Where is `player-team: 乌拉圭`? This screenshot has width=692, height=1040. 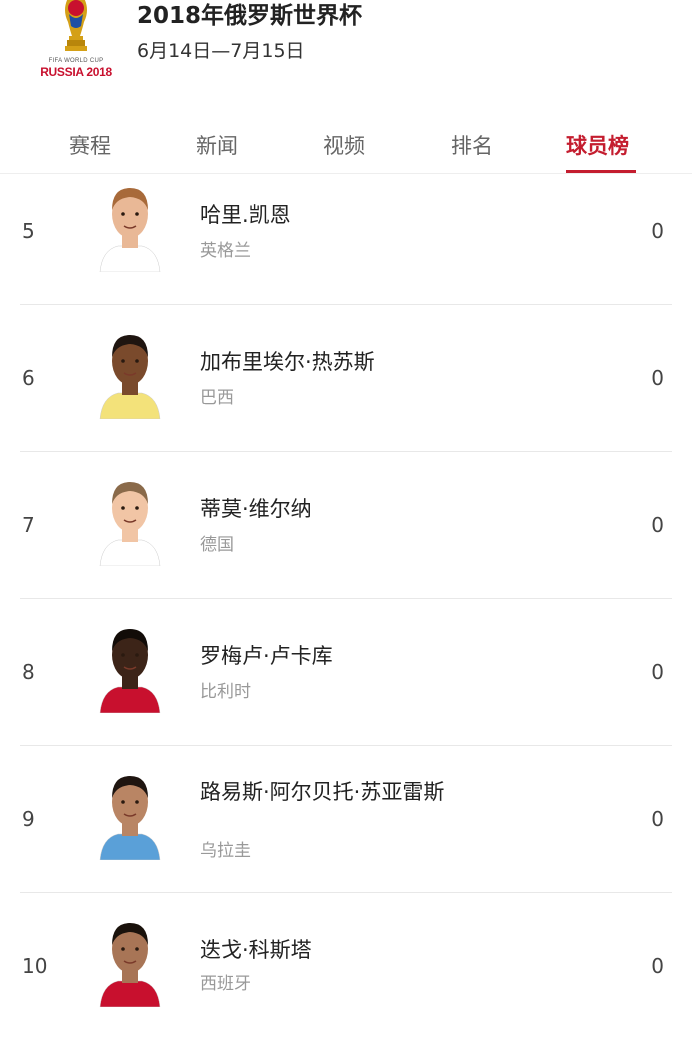
player-team: 乌拉圭 is located at coordinates (225, 851).